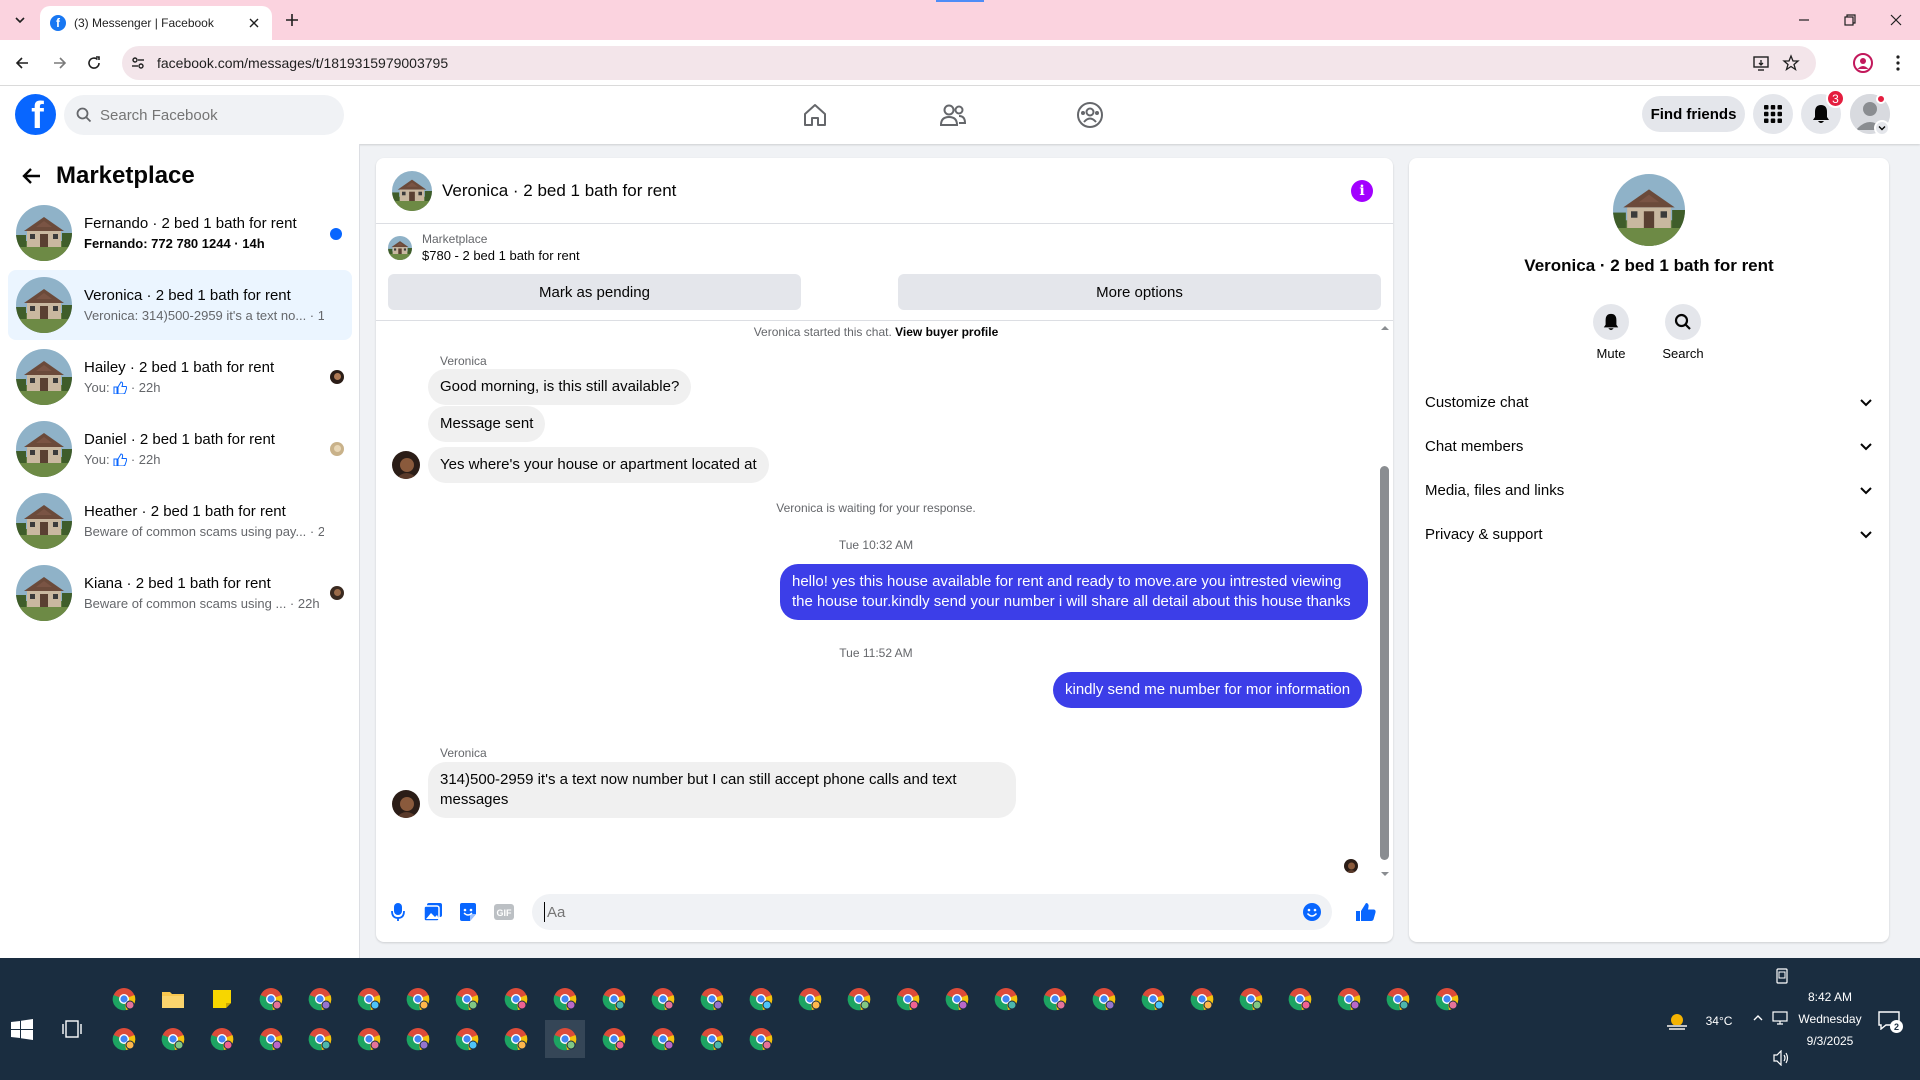 This screenshot has width=1920, height=1080. What do you see at coordinates (969, 63) in the screenshot?
I see `address-bar: facebook.com/messages/t/1819315979003795` at bounding box center [969, 63].